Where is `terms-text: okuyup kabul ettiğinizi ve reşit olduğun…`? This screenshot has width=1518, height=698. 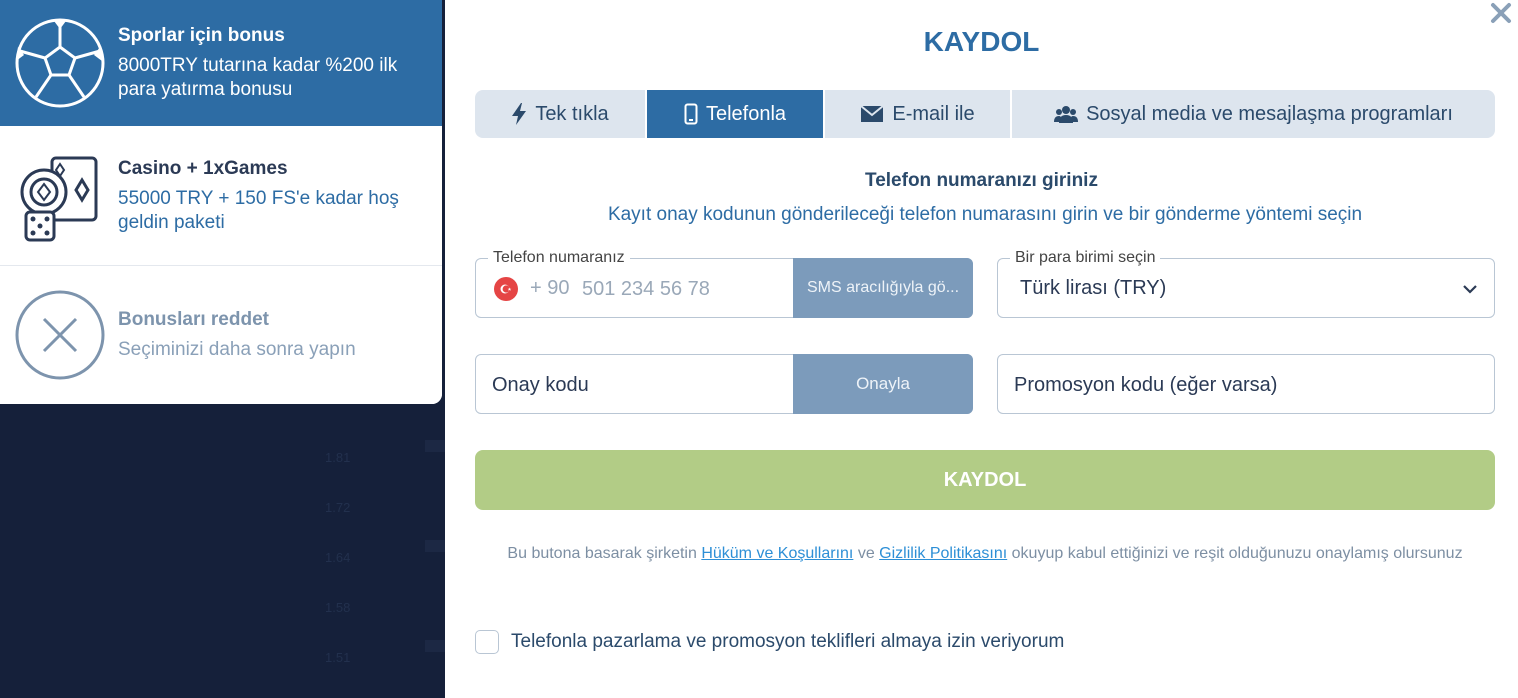
terms-text: okuyup kabul ettiğinizi ve reşit olduğun… is located at coordinates (1235, 553).